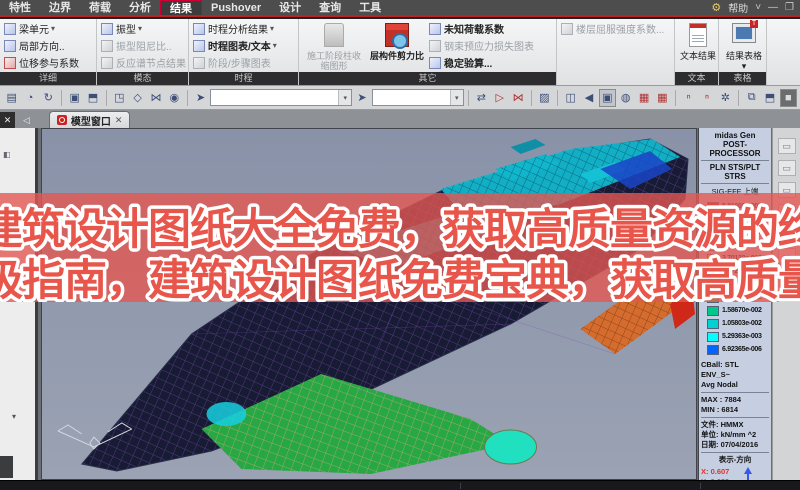  What do you see at coordinates (662, 98) in the screenshot?
I see `display-option2-icon: ▦` at bounding box center [662, 98].